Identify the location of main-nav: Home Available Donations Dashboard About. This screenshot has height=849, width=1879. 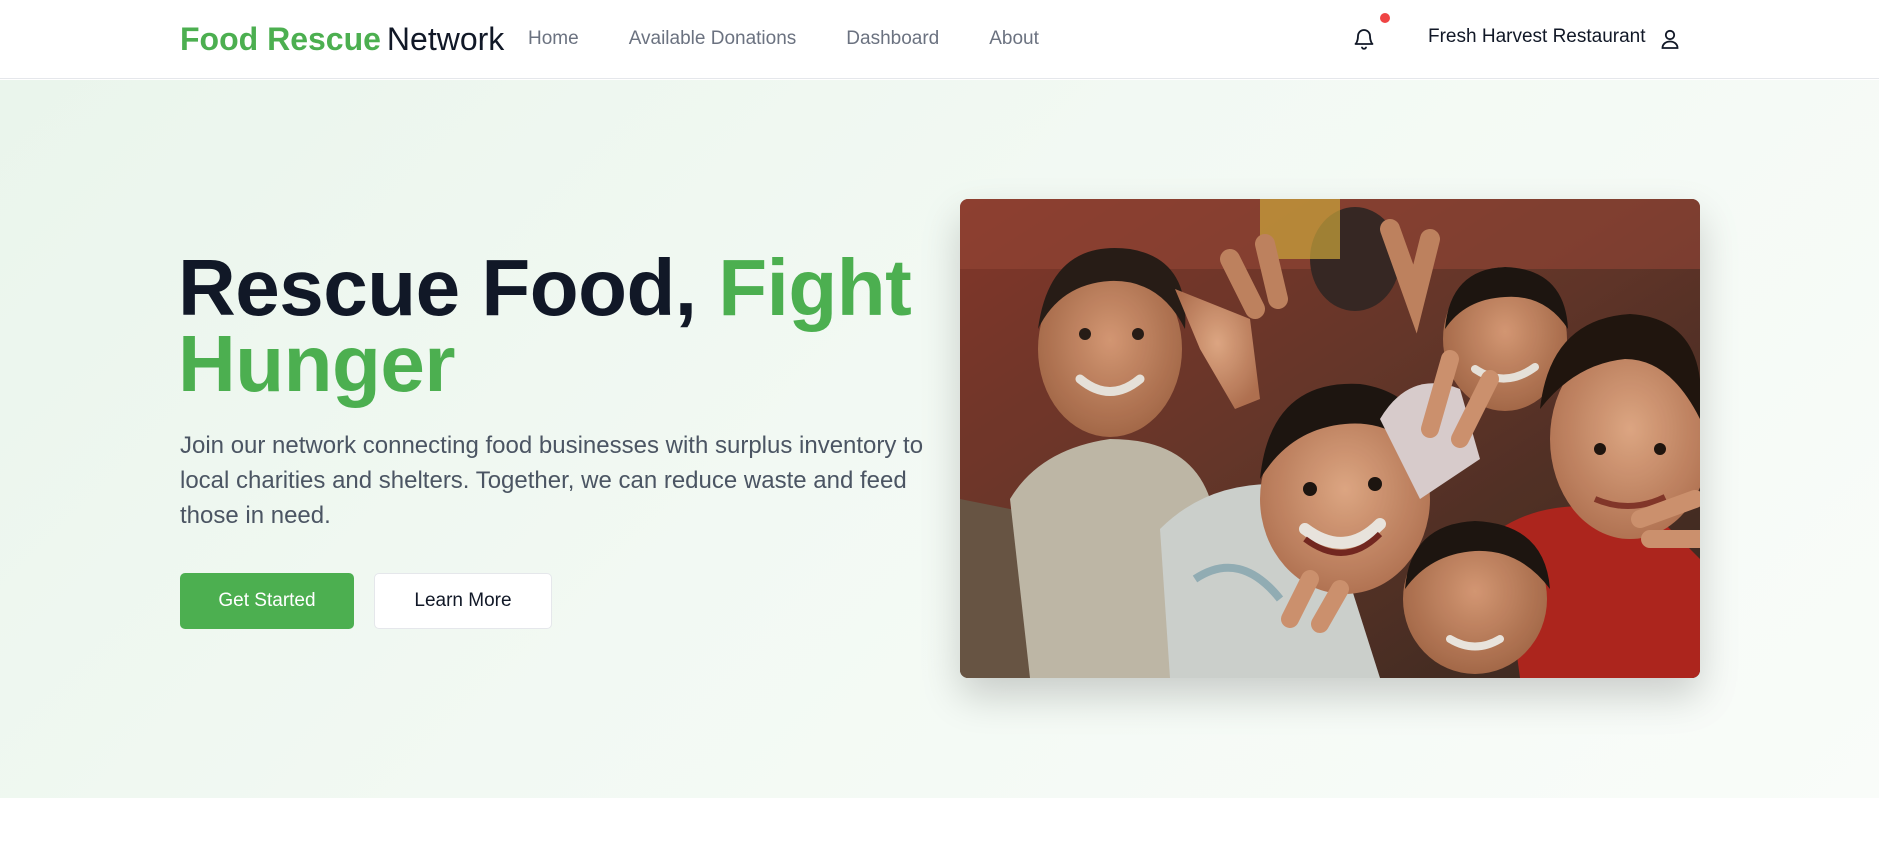
(808, 39).